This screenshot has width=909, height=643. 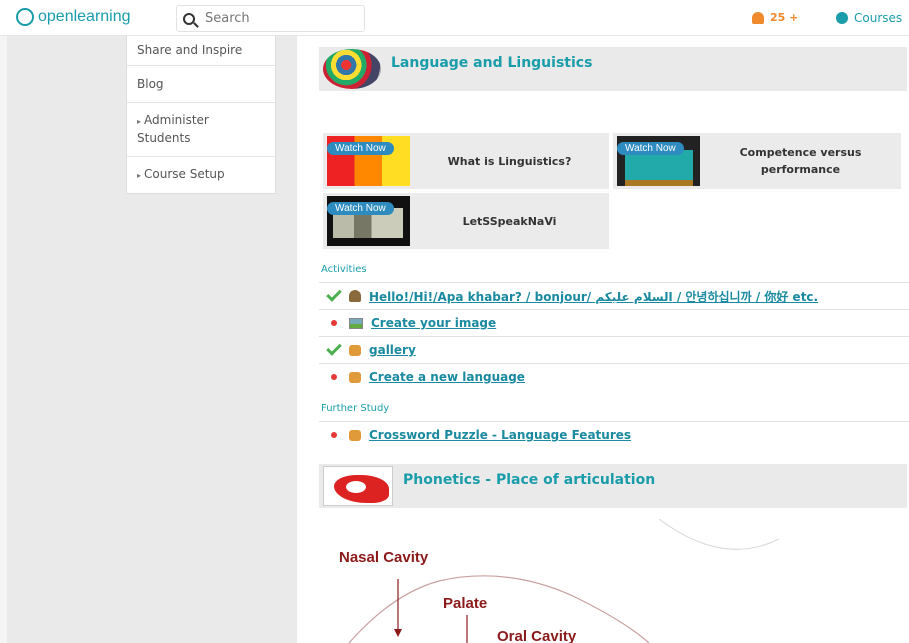 I want to click on nasal-cavity-label: Nasal Cavity, so click(x=384, y=557).